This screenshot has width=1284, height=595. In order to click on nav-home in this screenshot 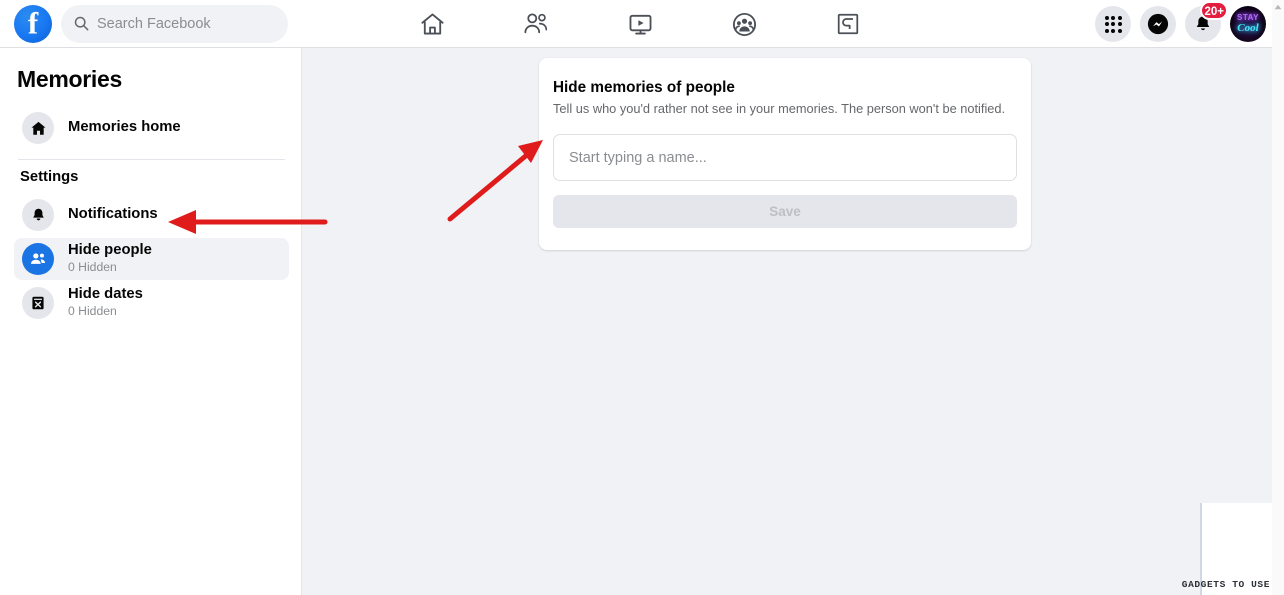, I will do `click(432, 24)`.